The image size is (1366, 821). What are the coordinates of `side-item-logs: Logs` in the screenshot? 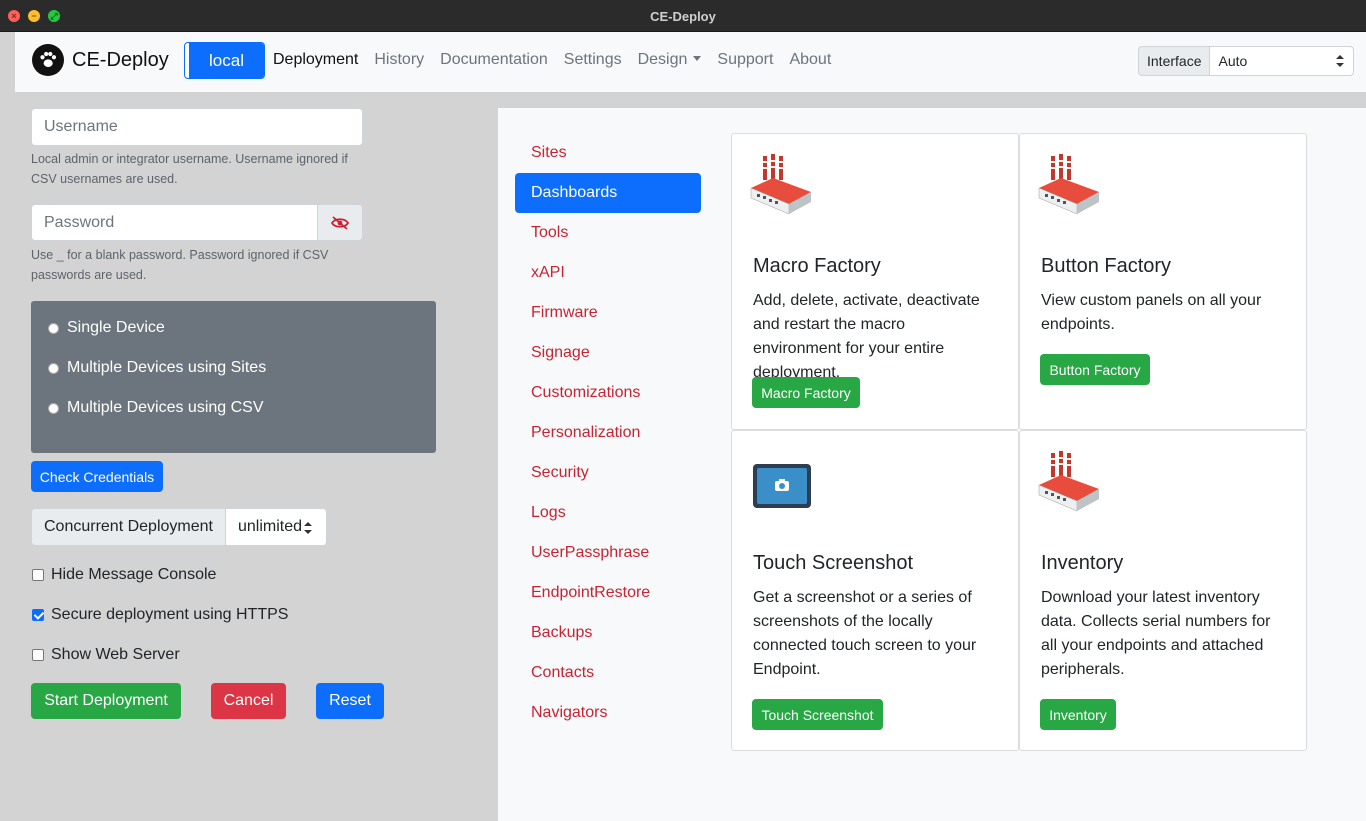 It's located at (608, 513).